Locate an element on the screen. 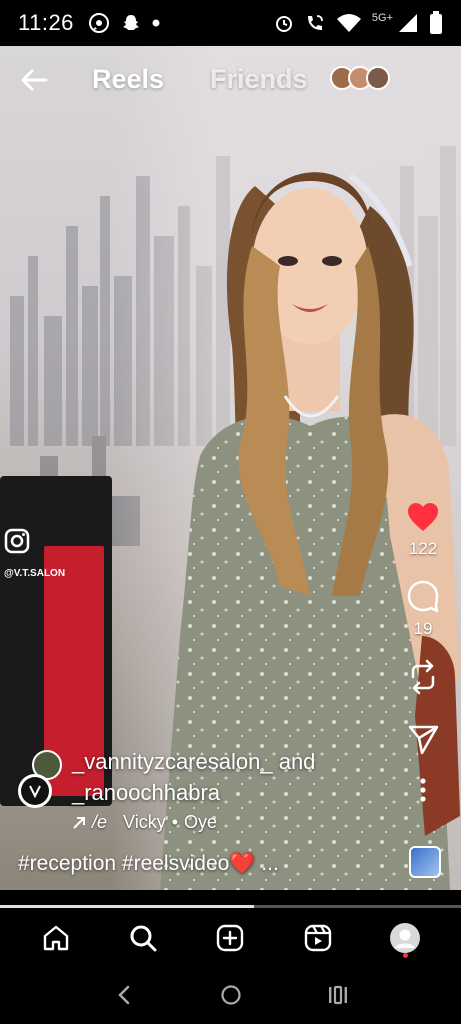  author-avatar is located at coordinates (35, 791).